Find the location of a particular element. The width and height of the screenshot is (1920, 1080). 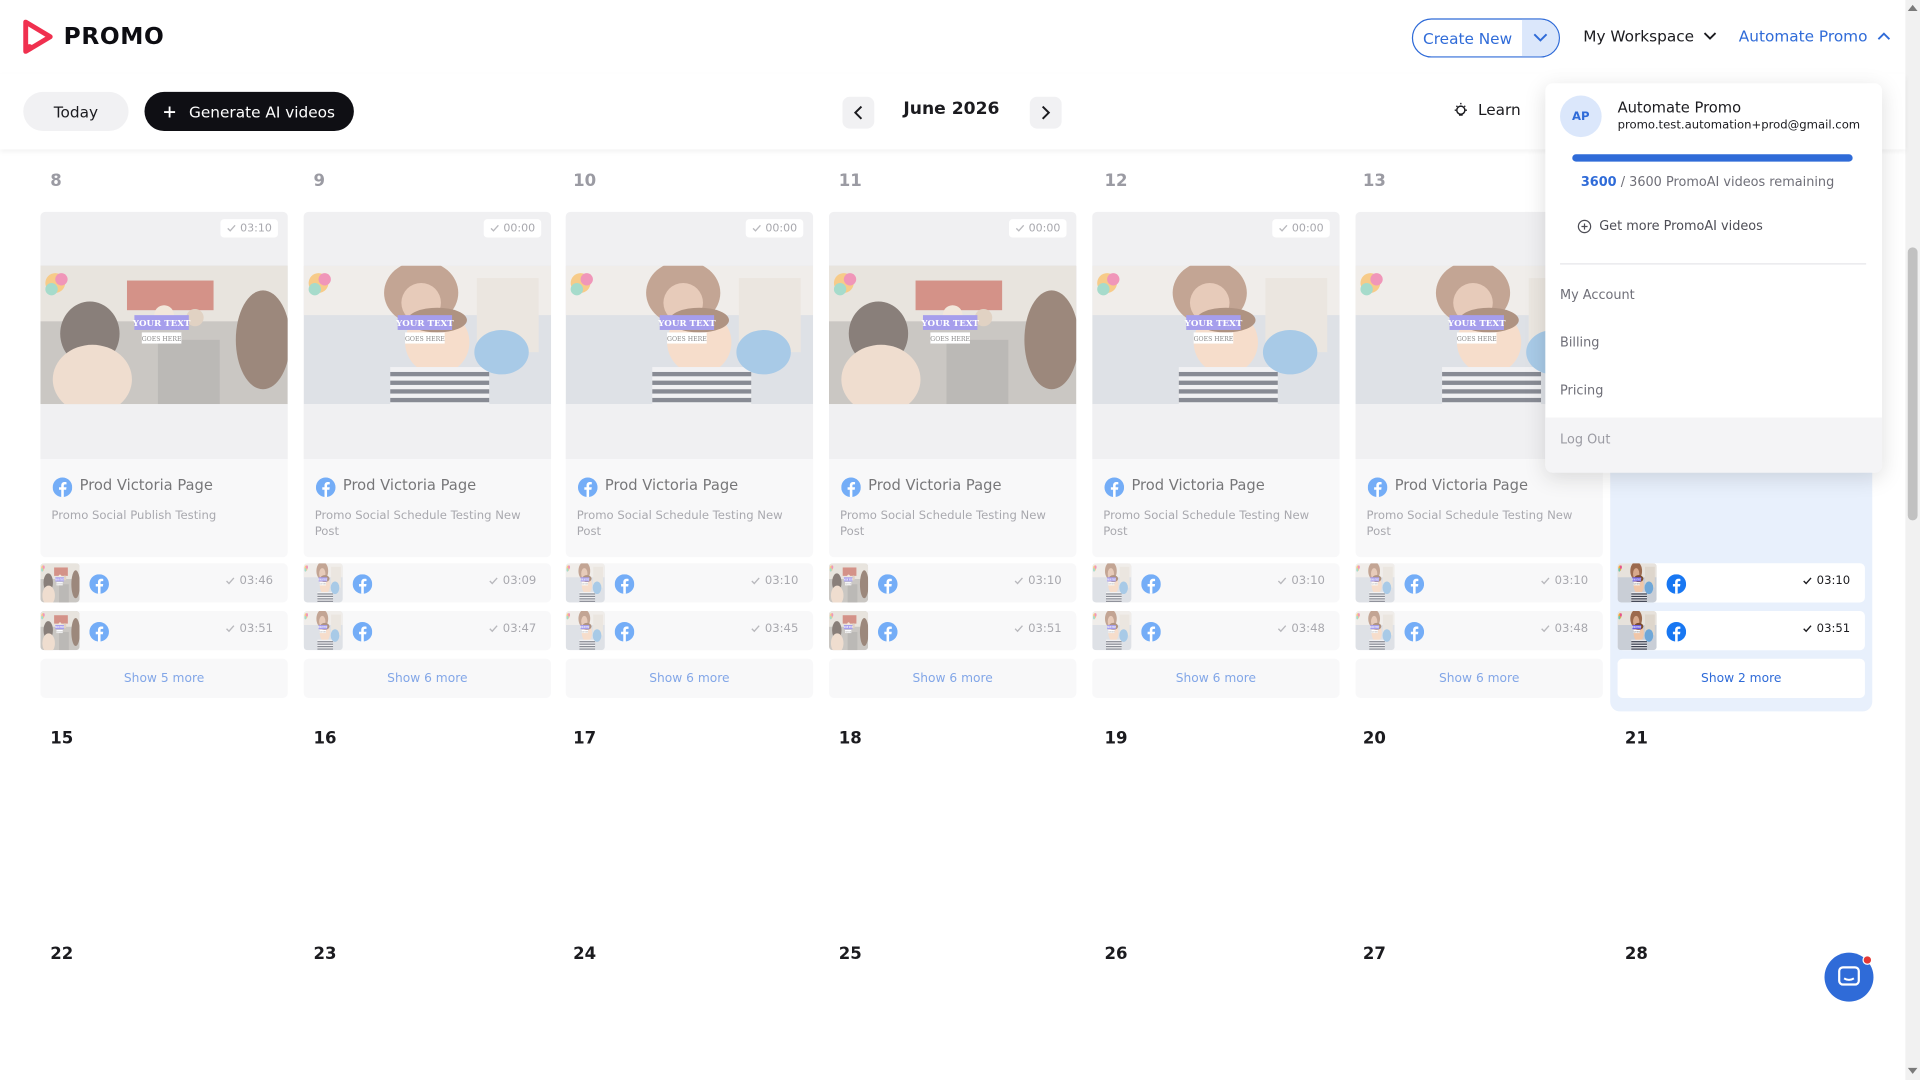

post-time-text: 03:48 is located at coordinates (1571, 629).